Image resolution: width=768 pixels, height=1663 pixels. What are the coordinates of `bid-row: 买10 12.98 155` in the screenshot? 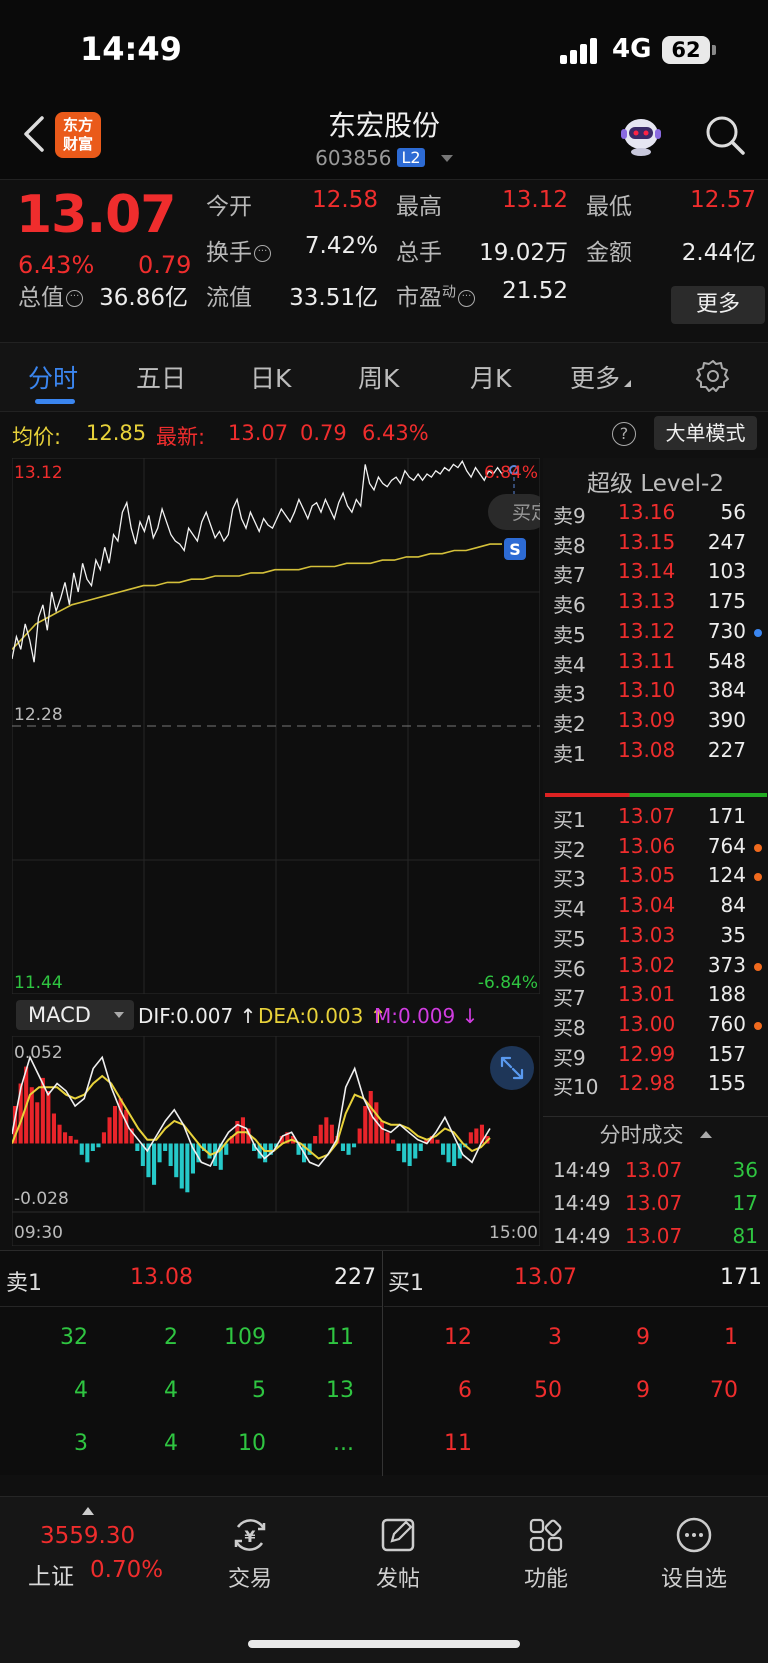 It's located at (655, 1086).